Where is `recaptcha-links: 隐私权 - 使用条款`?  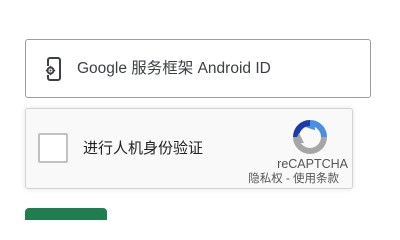
recaptcha-links: 隐私权 - 使用条款 is located at coordinates (293, 179).